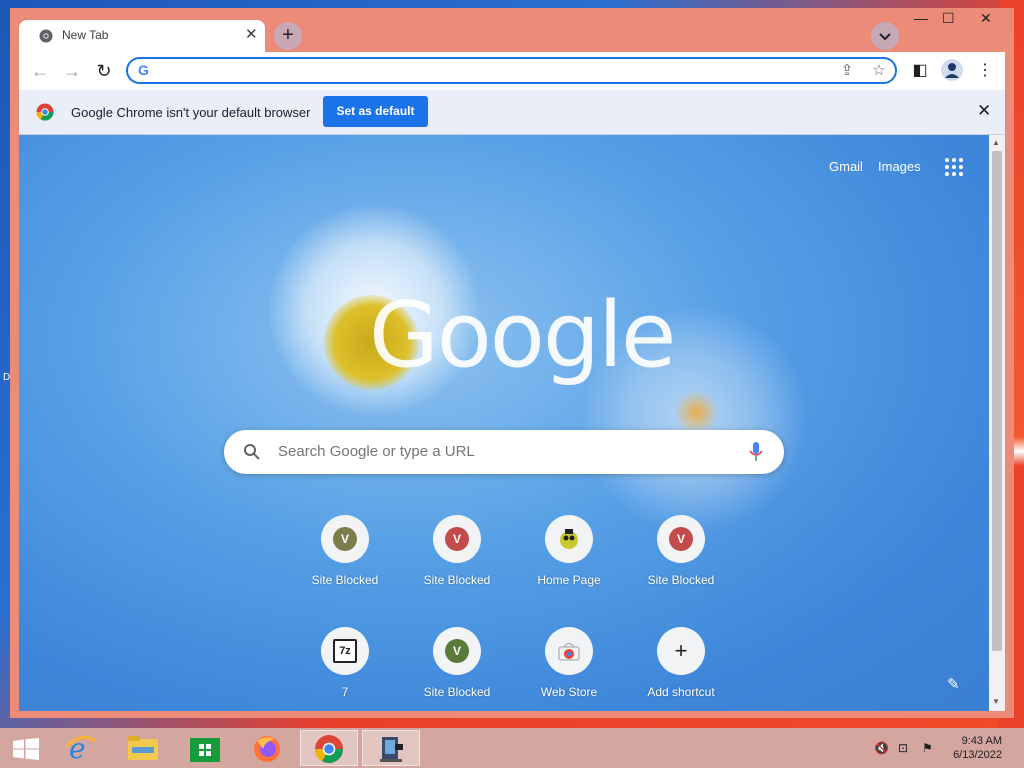 The width and height of the screenshot is (1024, 768). Describe the element at coordinates (986, 18) in the screenshot. I see `close-window-button: ✕` at that location.